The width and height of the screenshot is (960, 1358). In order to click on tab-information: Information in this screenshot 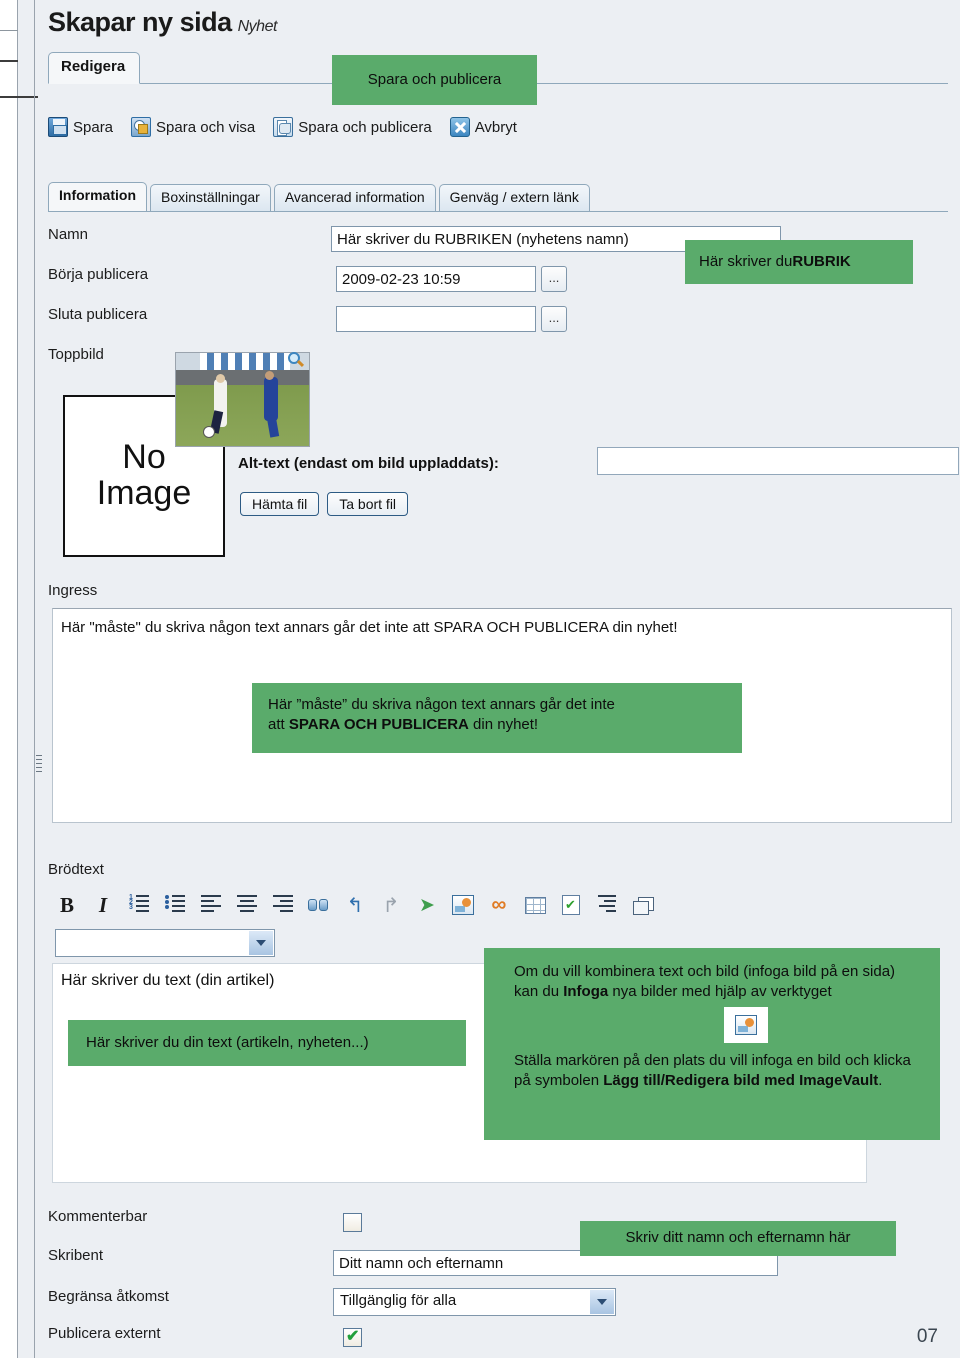, I will do `click(97, 197)`.